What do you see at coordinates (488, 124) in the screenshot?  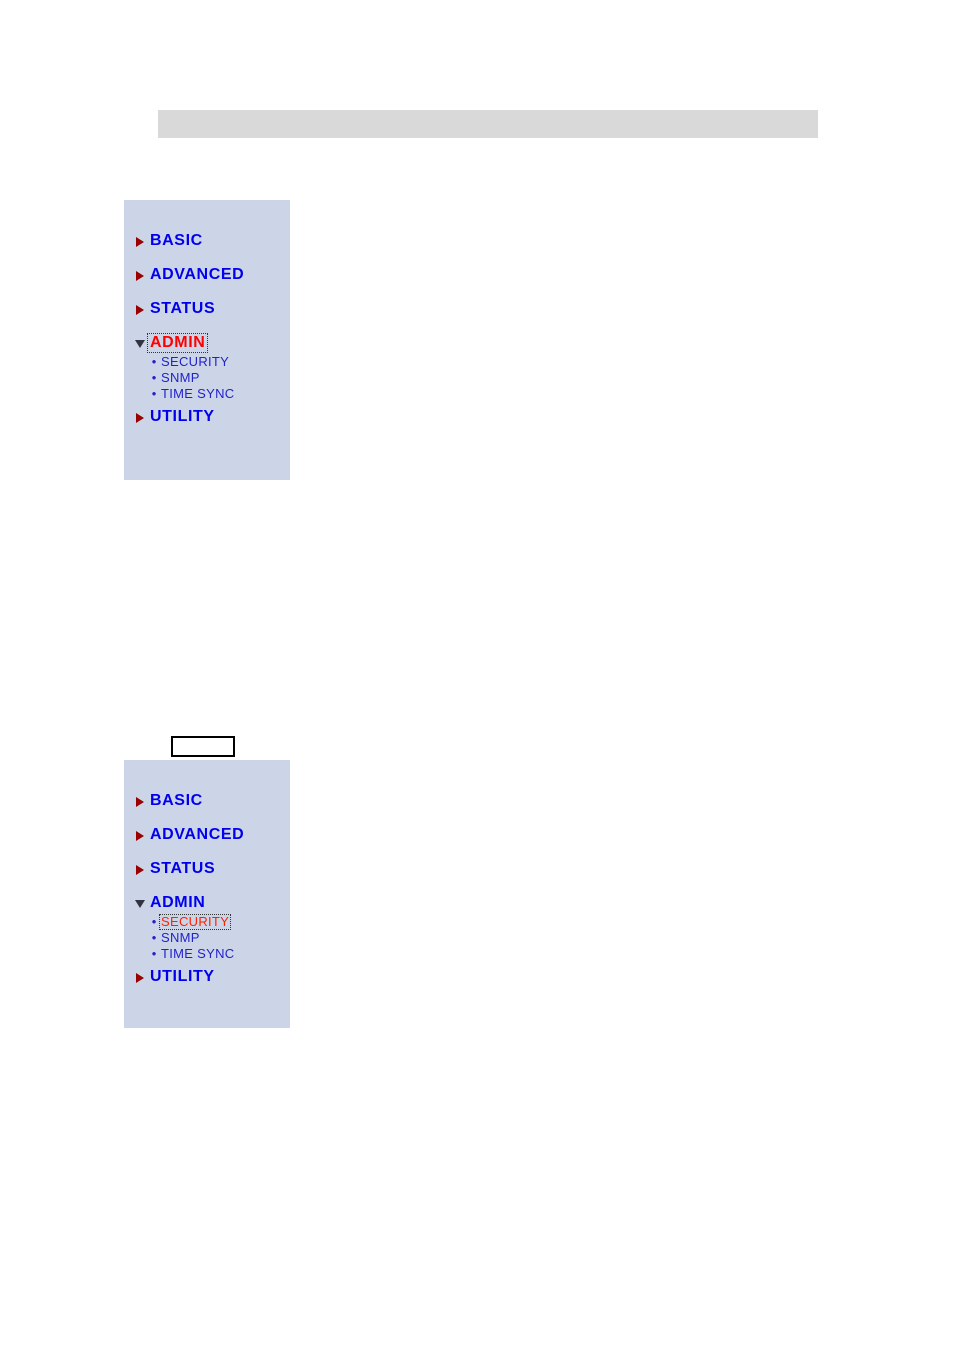 I see `top-banner` at bounding box center [488, 124].